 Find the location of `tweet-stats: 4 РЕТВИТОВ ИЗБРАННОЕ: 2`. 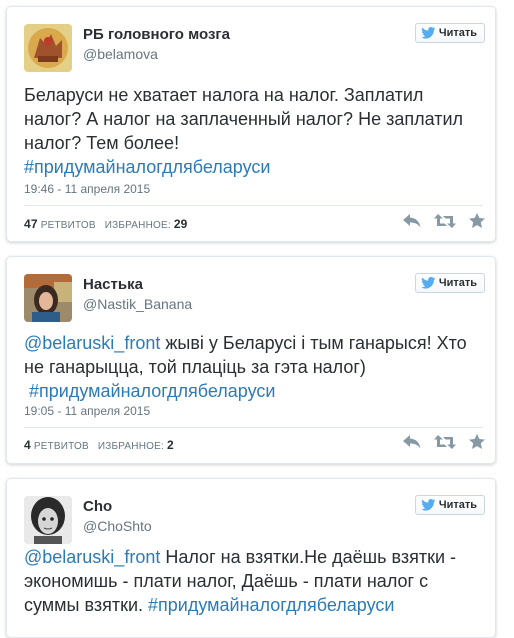

tweet-stats: 4 РЕТВИТОВ ИЗБРАННОЕ: 2 is located at coordinates (99, 445).